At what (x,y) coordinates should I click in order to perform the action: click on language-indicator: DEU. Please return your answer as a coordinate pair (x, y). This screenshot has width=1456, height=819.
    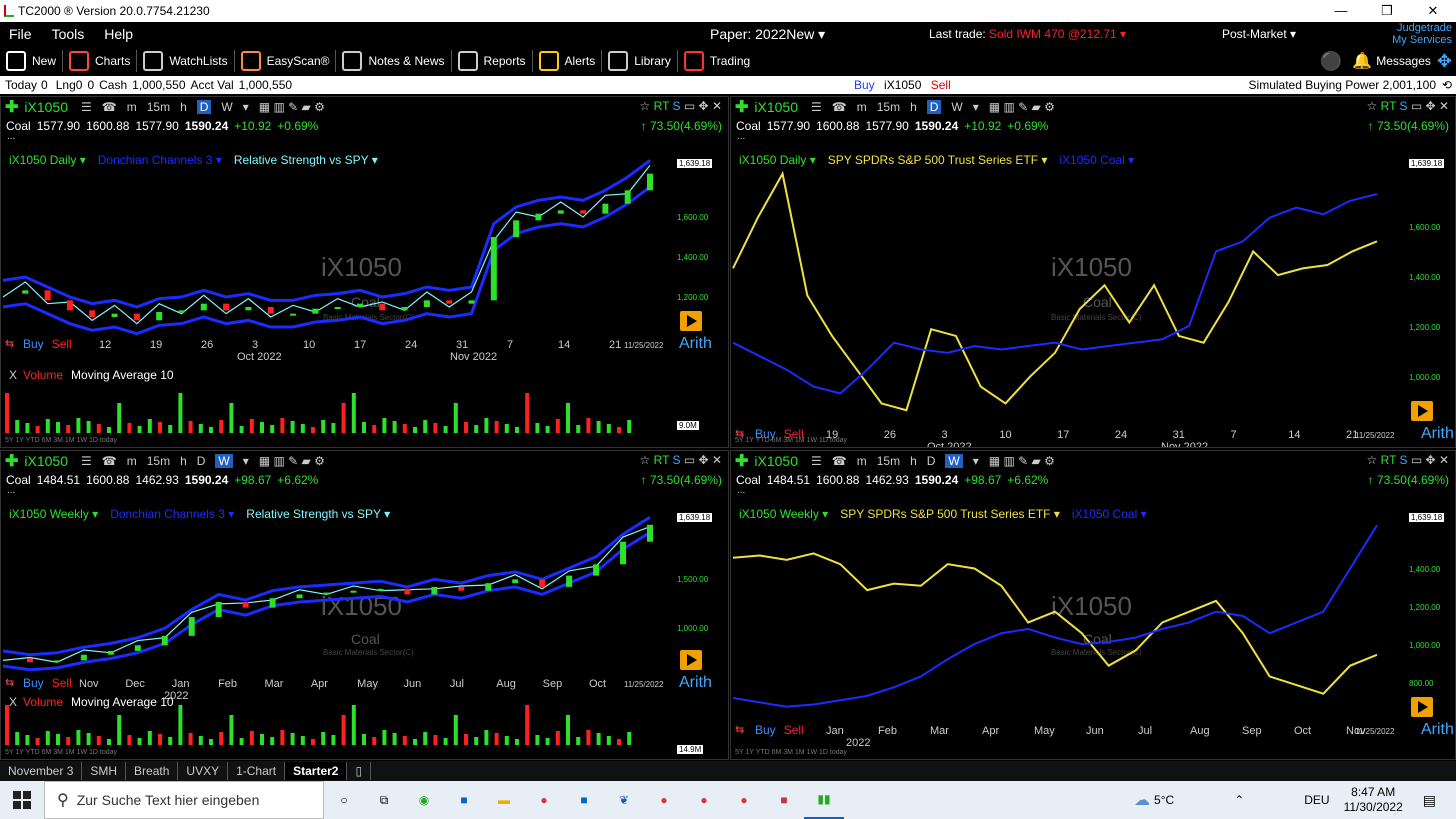
    Looking at the image, I should click on (1316, 800).